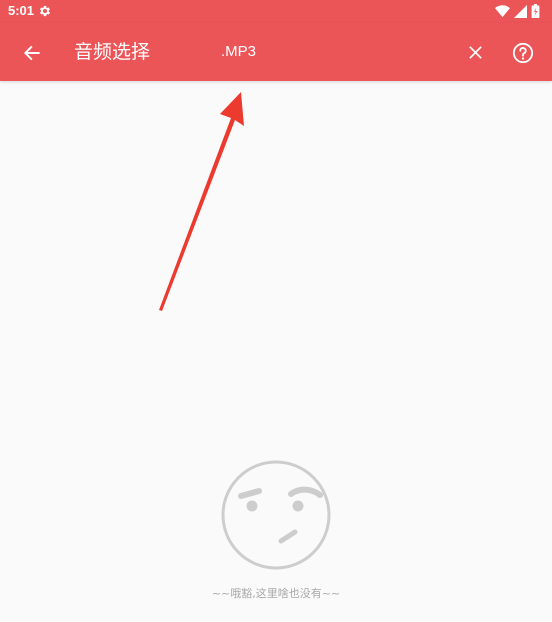  Describe the element at coordinates (45, 11) in the screenshot. I see `gear-icon` at that location.